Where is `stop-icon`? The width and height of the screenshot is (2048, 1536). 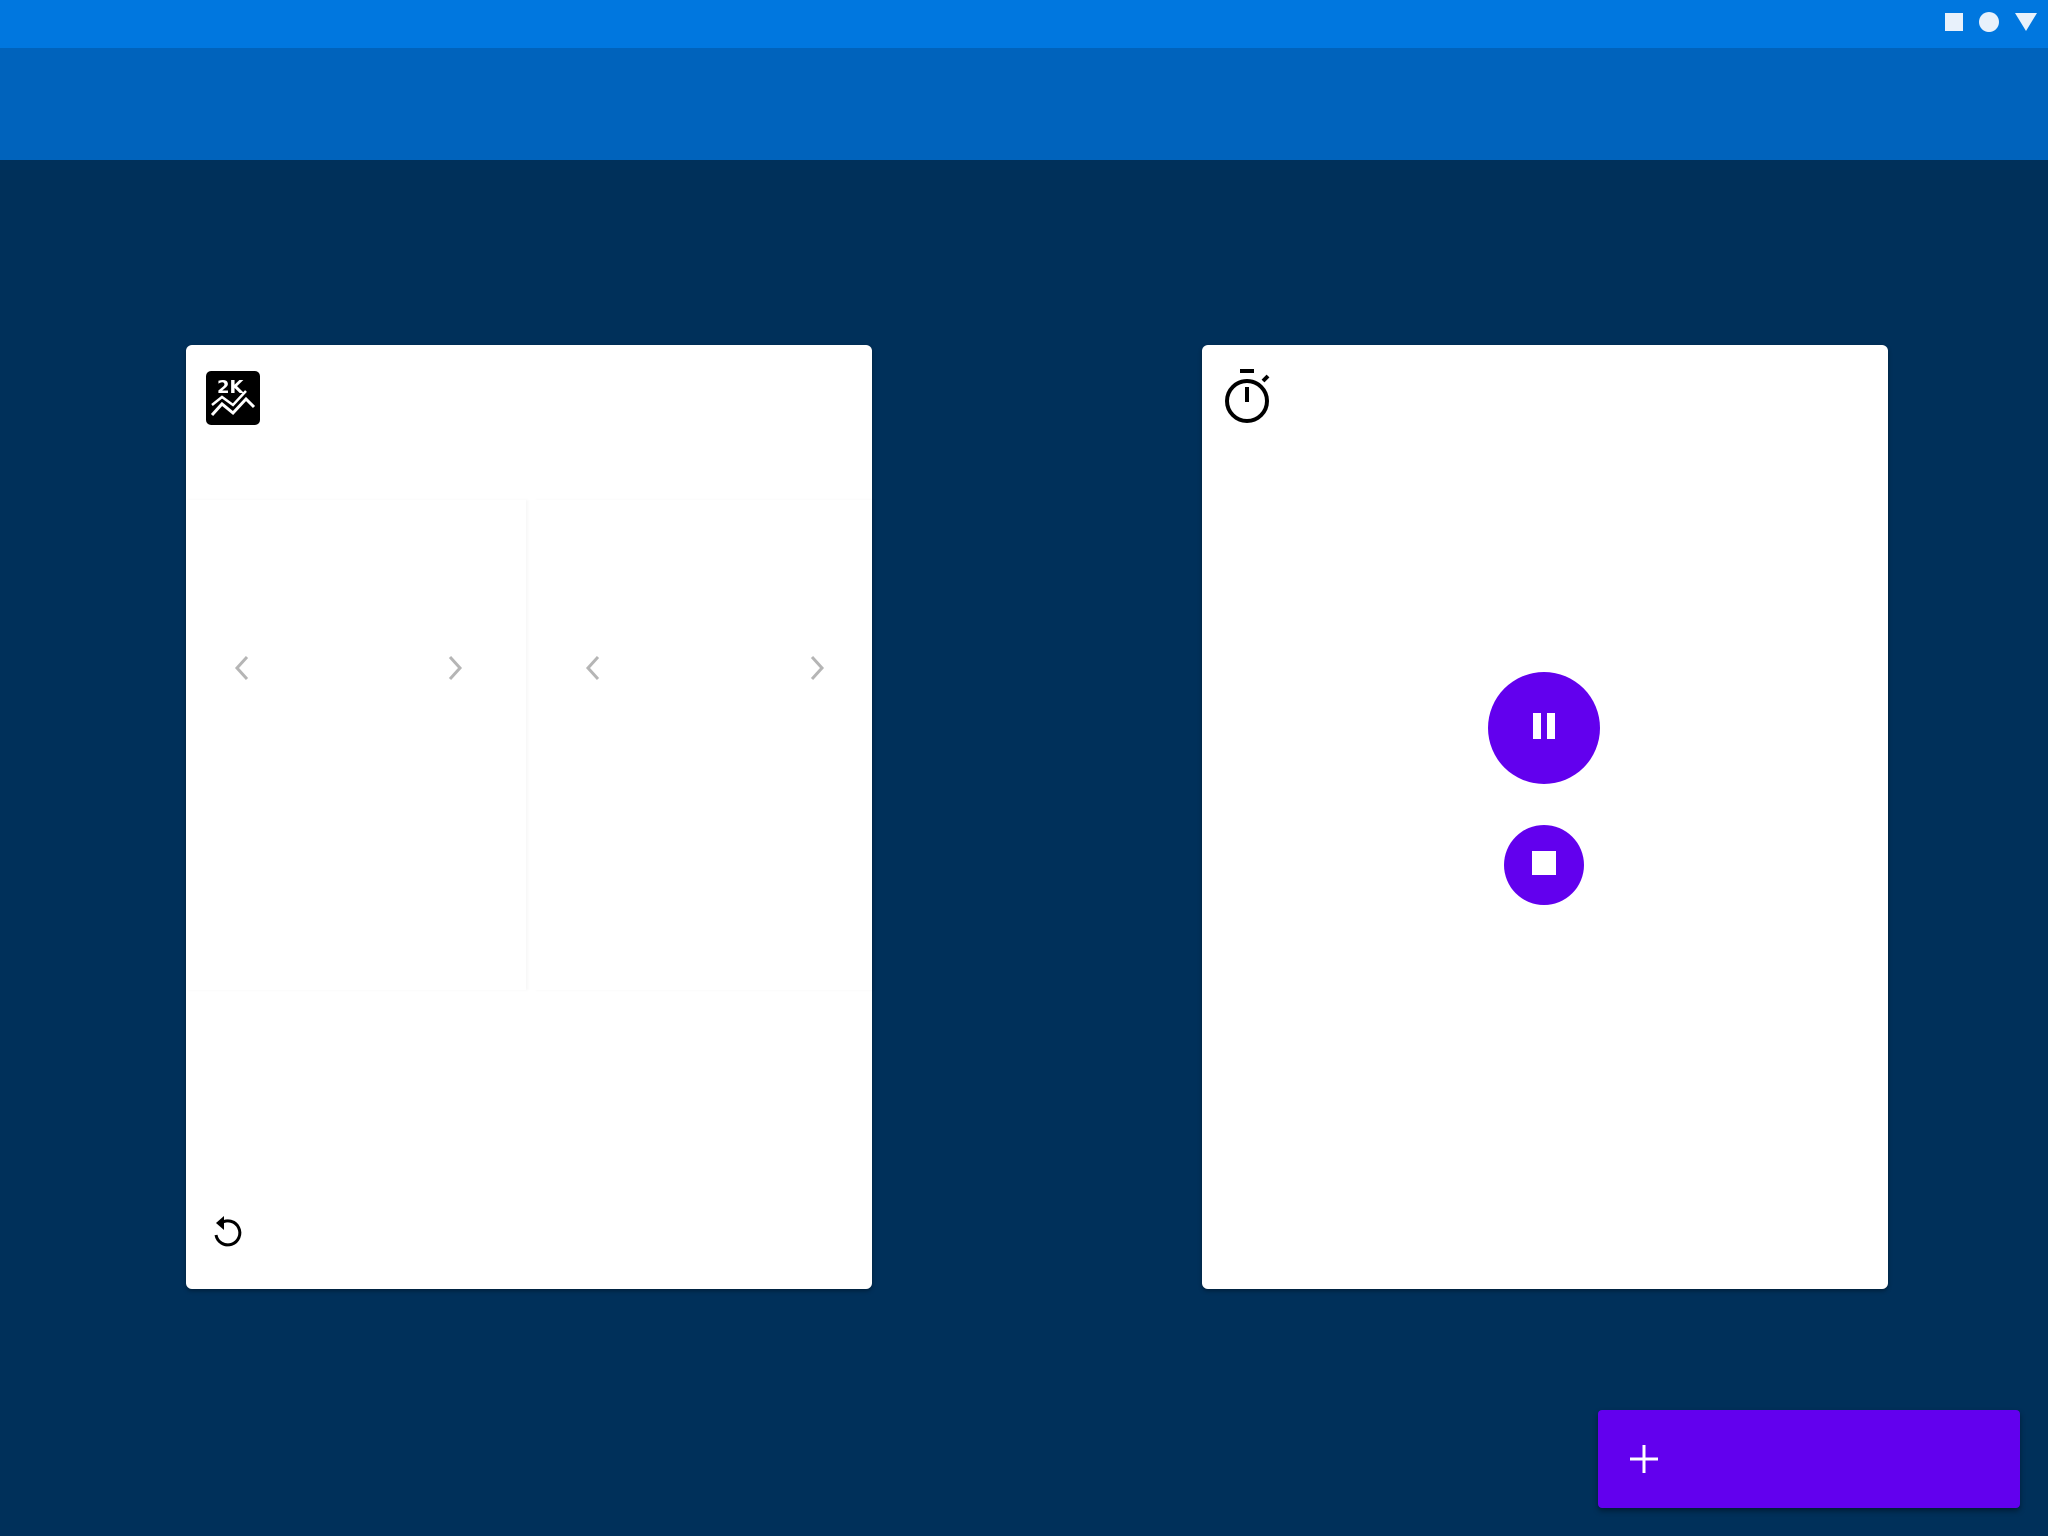 stop-icon is located at coordinates (1544, 865).